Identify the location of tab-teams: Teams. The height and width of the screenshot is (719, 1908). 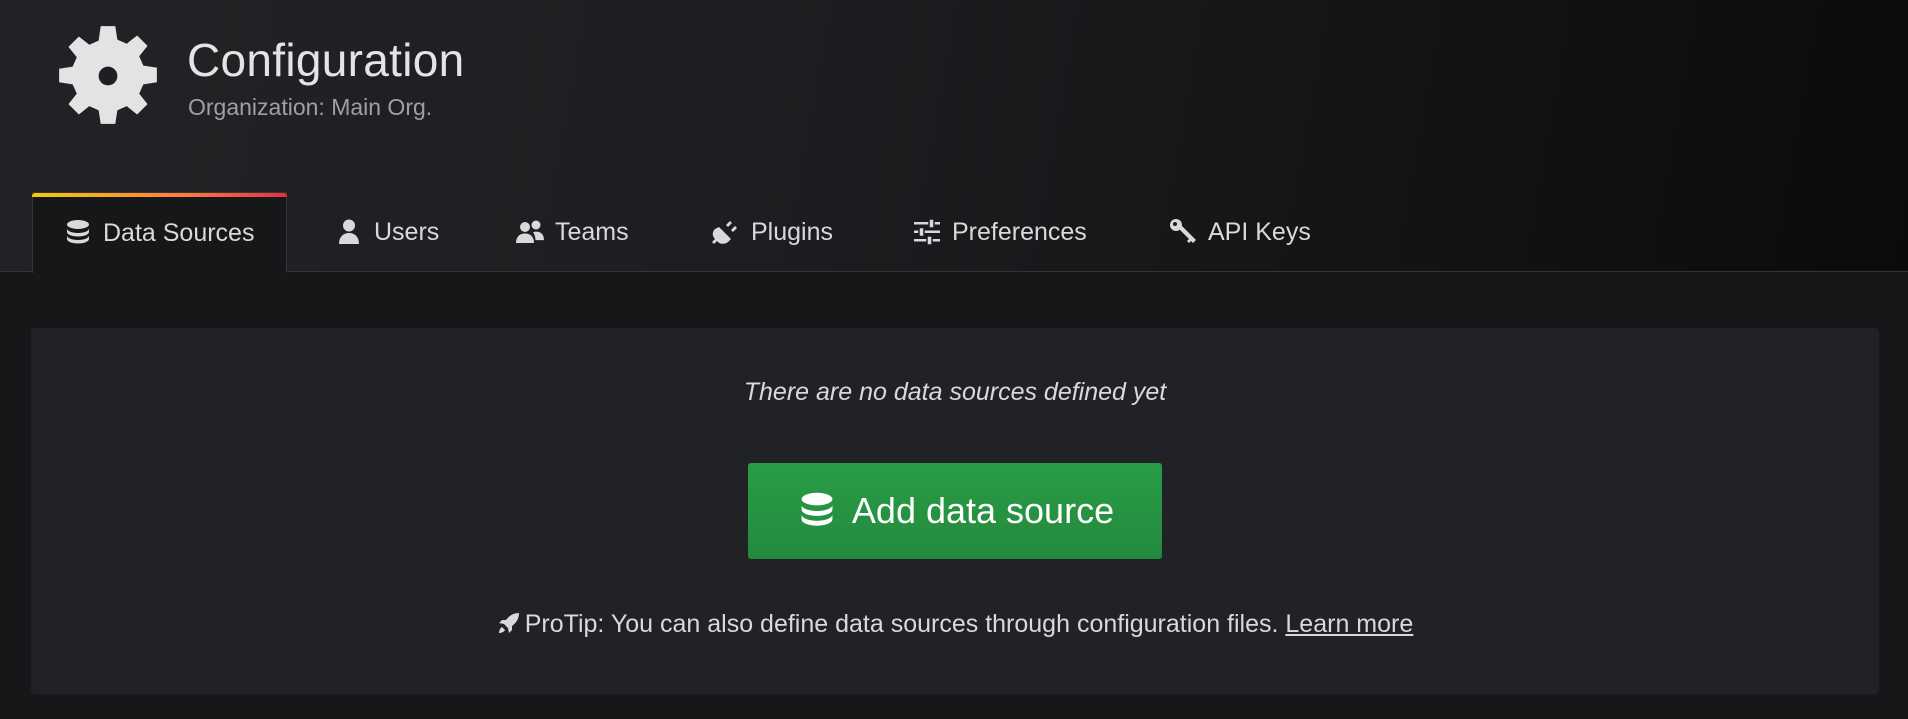
(572, 232).